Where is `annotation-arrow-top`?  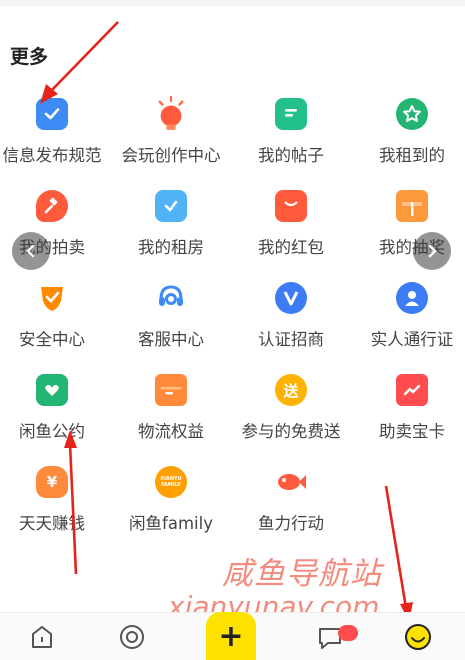 annotation-arrow-top is located at coordinates (79, 62).